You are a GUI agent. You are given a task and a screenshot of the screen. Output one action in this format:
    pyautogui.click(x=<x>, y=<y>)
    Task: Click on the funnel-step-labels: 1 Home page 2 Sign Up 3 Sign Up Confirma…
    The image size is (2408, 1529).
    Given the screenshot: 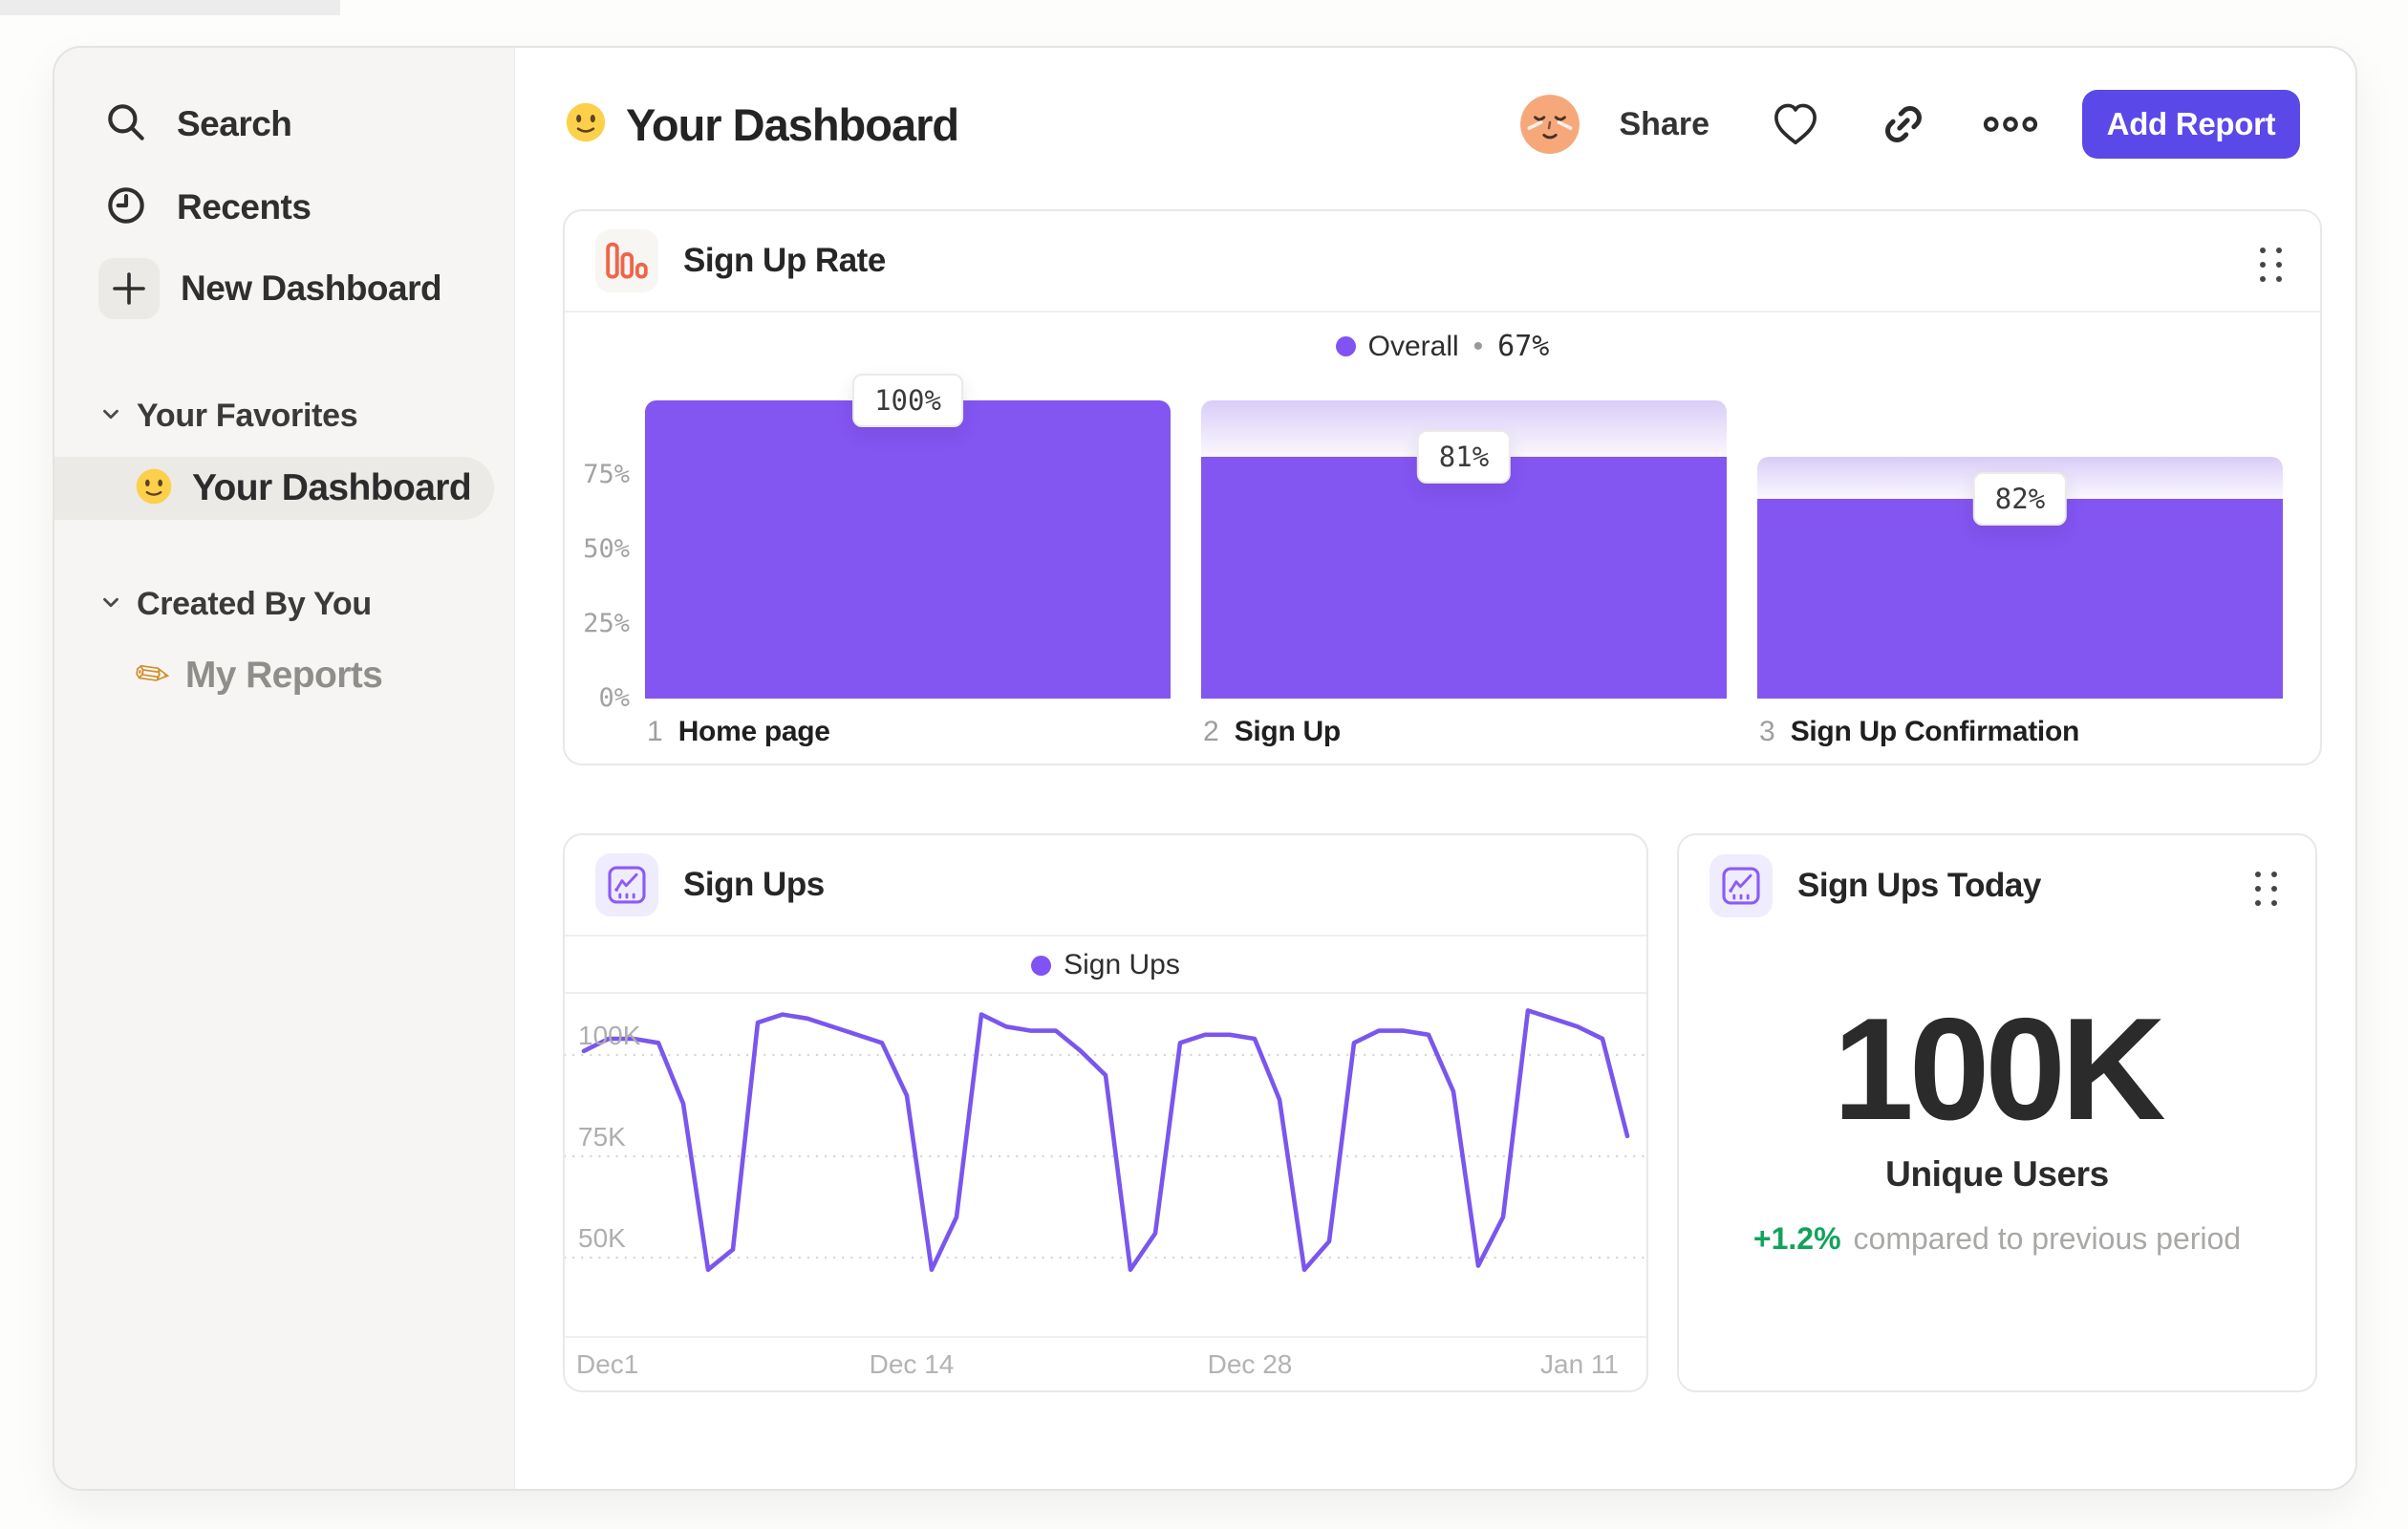 What is the action you would take?
    pyautogui.click(x=1464, y=735)
    